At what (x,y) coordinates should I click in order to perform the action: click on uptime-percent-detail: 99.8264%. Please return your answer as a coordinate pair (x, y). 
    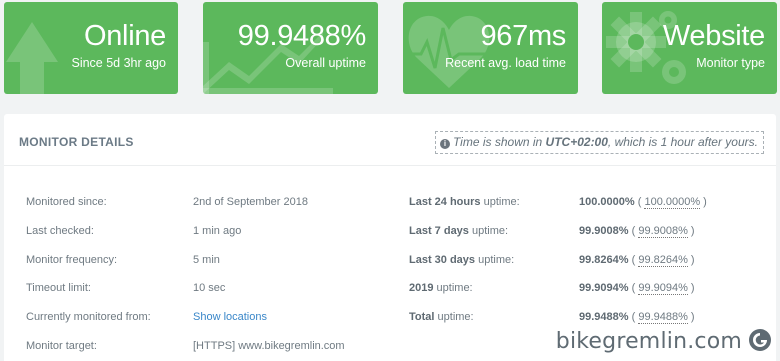
    Looking at the image, I should click on (663, 260).